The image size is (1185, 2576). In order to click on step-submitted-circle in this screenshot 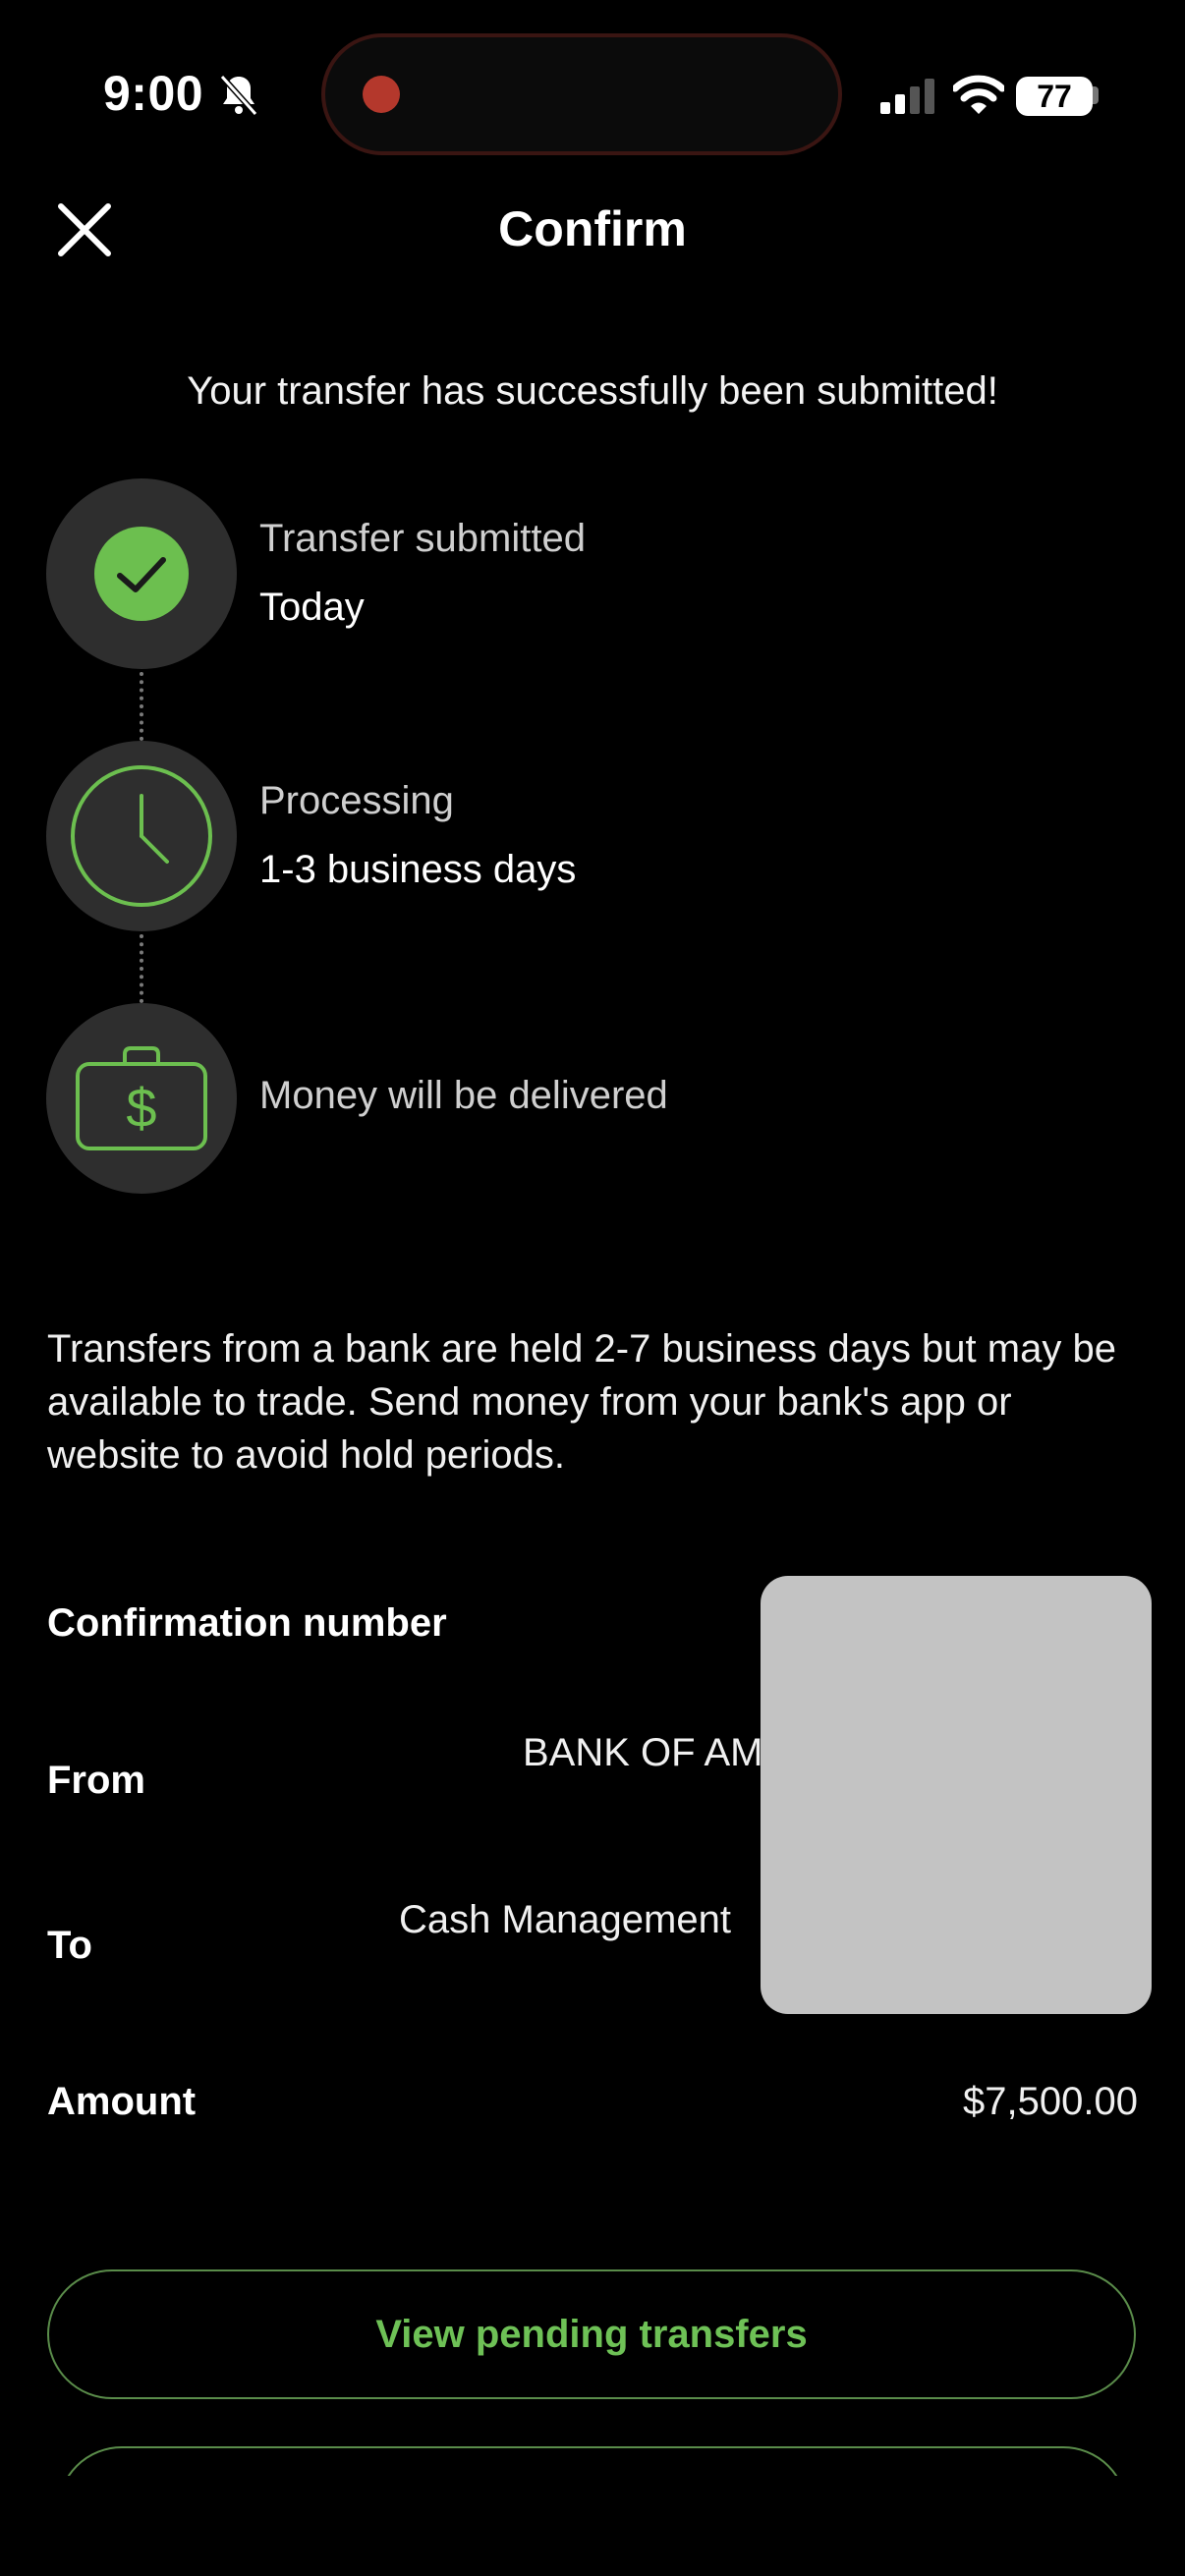, I will do `click(141, 573)`.